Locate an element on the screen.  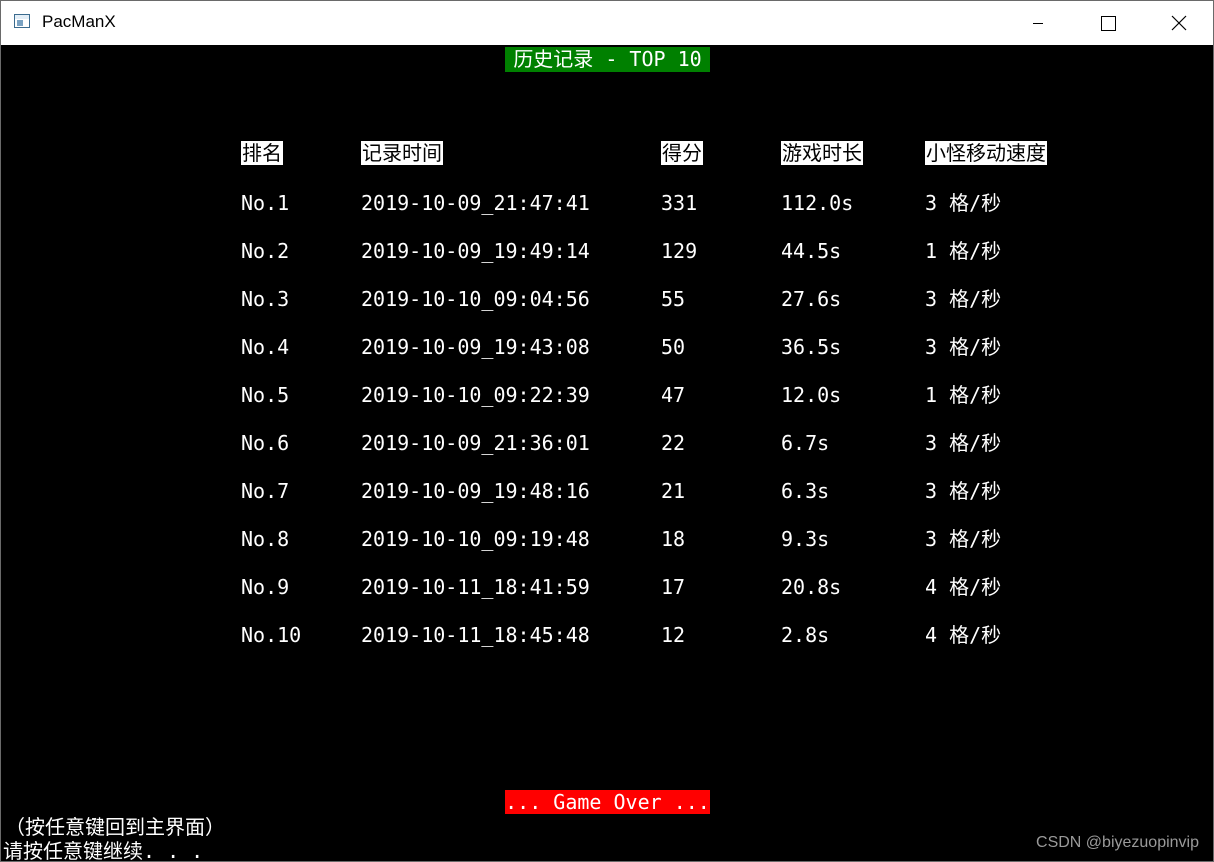
cell-rank: No.6 is located at coordinates (265, 443).